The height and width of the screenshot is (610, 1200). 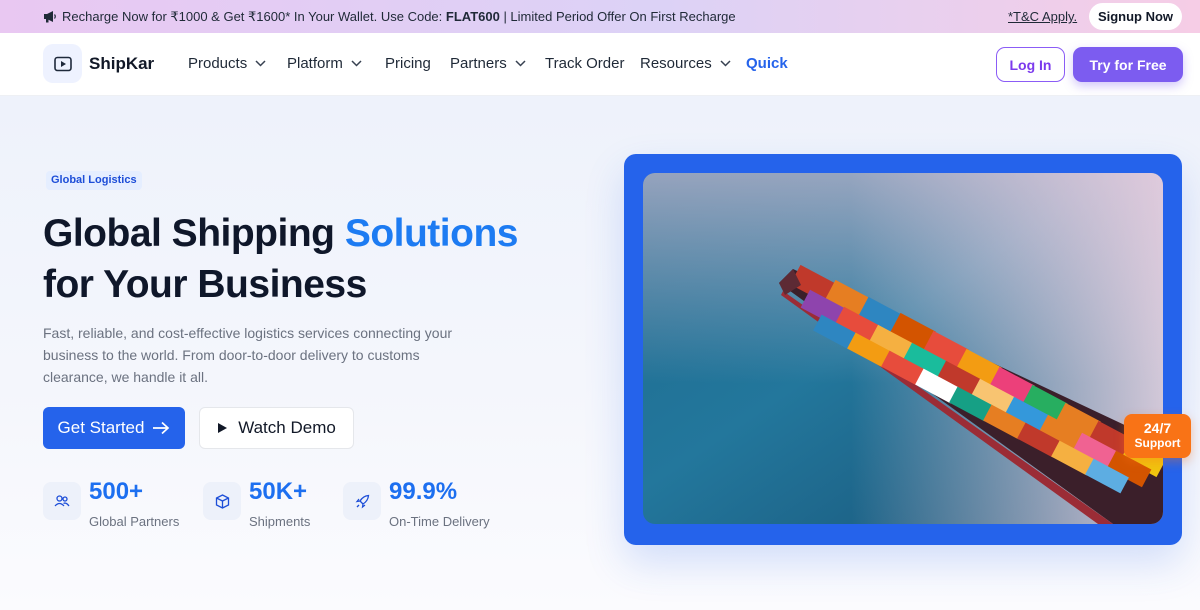 What do you see at coordinates (472, 16) in the screenshot?
I see `promo-code: FLAT600` at bounding box center [472, 16].